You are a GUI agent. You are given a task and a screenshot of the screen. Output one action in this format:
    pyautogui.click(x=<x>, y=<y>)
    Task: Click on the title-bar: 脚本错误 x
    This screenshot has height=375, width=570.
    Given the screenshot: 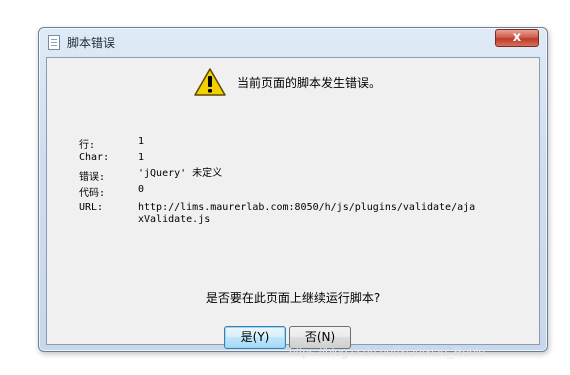 What is the action you would take?
    pyautogui.click(x=293, y=42)
    